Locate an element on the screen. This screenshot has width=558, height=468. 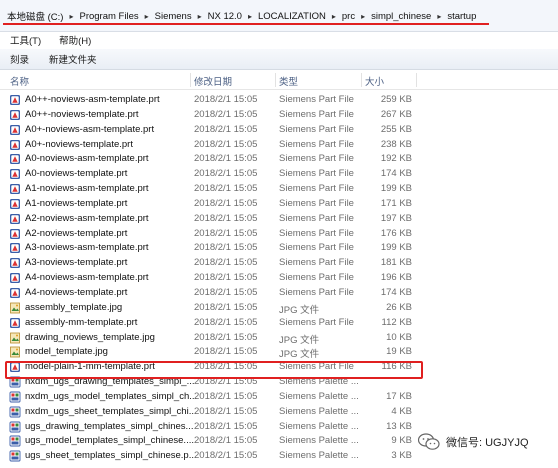
menu-item: 帮助(H) is located at coordinates (74, 40).